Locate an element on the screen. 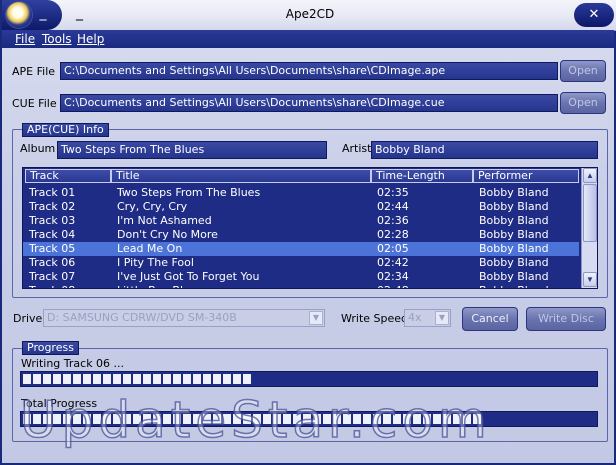  track-list-header: Track Title Time-Length Performer is located at coordinates (302, 176).